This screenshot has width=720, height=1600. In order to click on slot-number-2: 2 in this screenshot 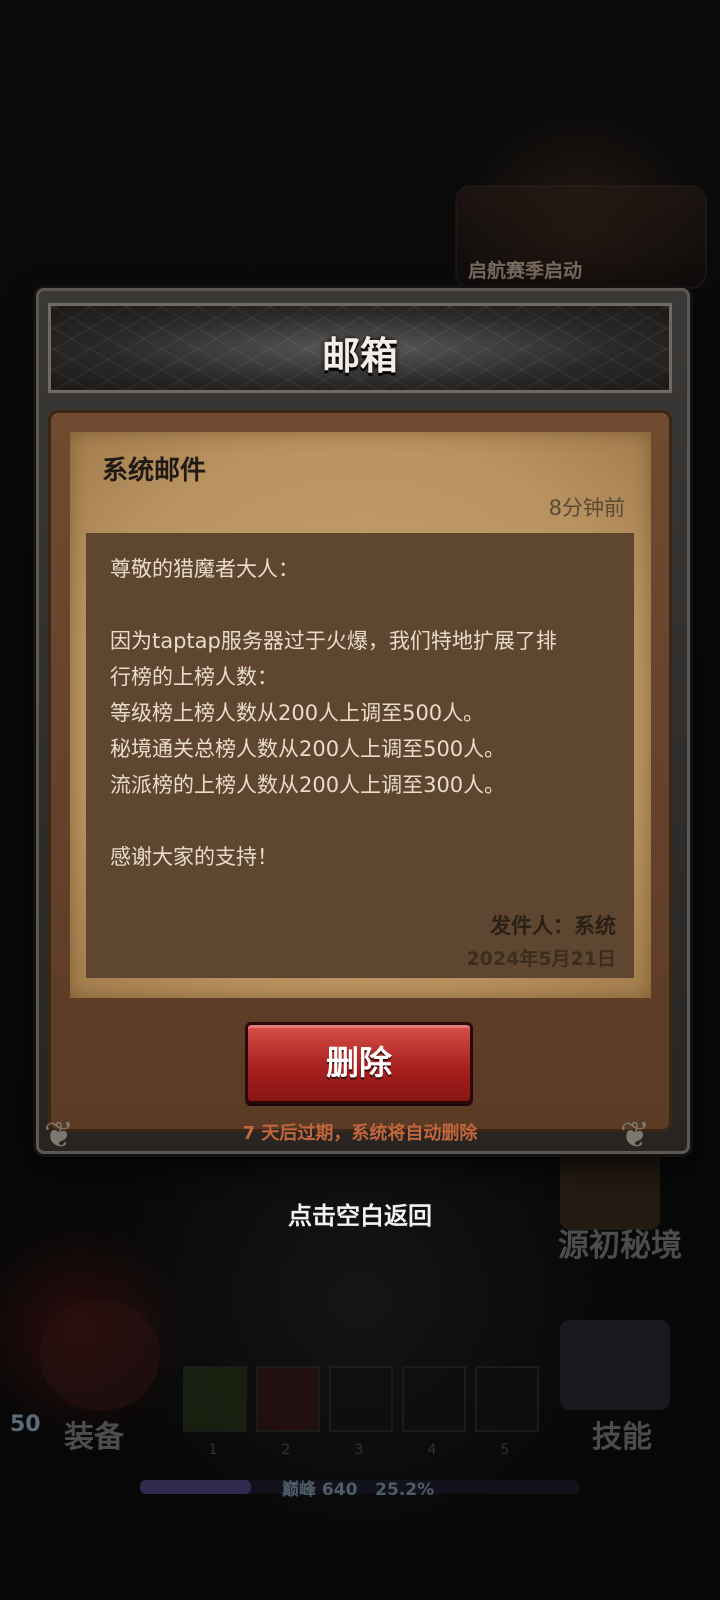, I will do `click(286, 1450)`.